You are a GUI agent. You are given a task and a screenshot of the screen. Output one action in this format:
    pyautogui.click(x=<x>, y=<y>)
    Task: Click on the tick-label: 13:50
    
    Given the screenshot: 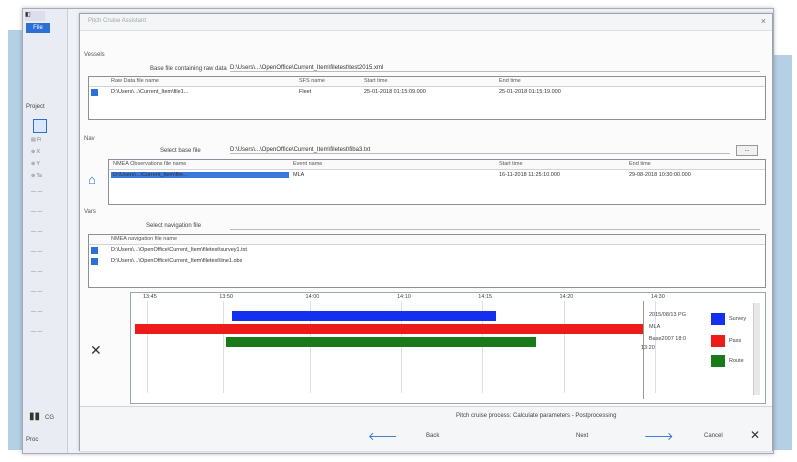 What is the action you would take?
    pyautogui.click(x=226, y=297)
    